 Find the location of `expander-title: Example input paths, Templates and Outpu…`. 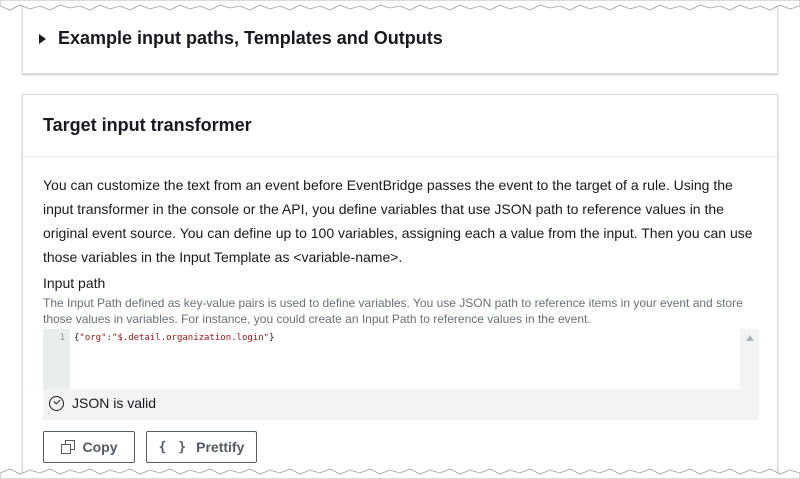

expander-title: Example input paths, Templates and Outpu… is located at coordinates (250, 38).